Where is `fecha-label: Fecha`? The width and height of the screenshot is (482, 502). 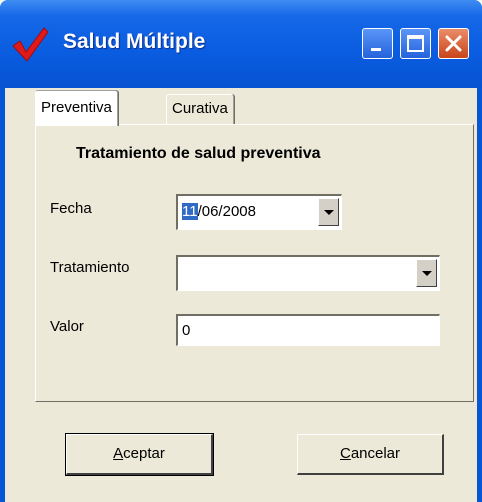 fecha-label: Fecha is located at coordinates (71, 208).